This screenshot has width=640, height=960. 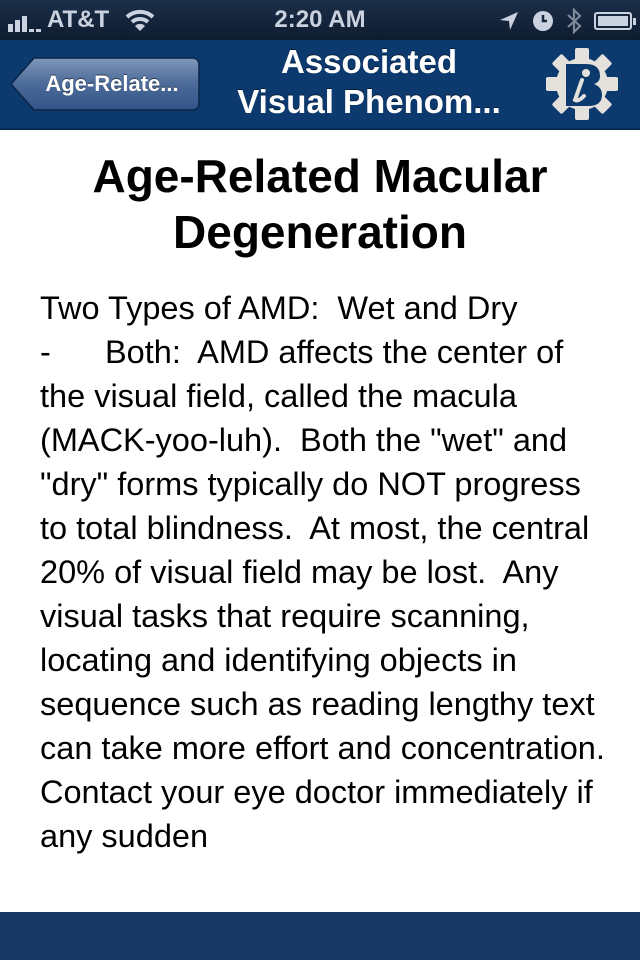 I want to click on info-button, so click(x=582, y=84).